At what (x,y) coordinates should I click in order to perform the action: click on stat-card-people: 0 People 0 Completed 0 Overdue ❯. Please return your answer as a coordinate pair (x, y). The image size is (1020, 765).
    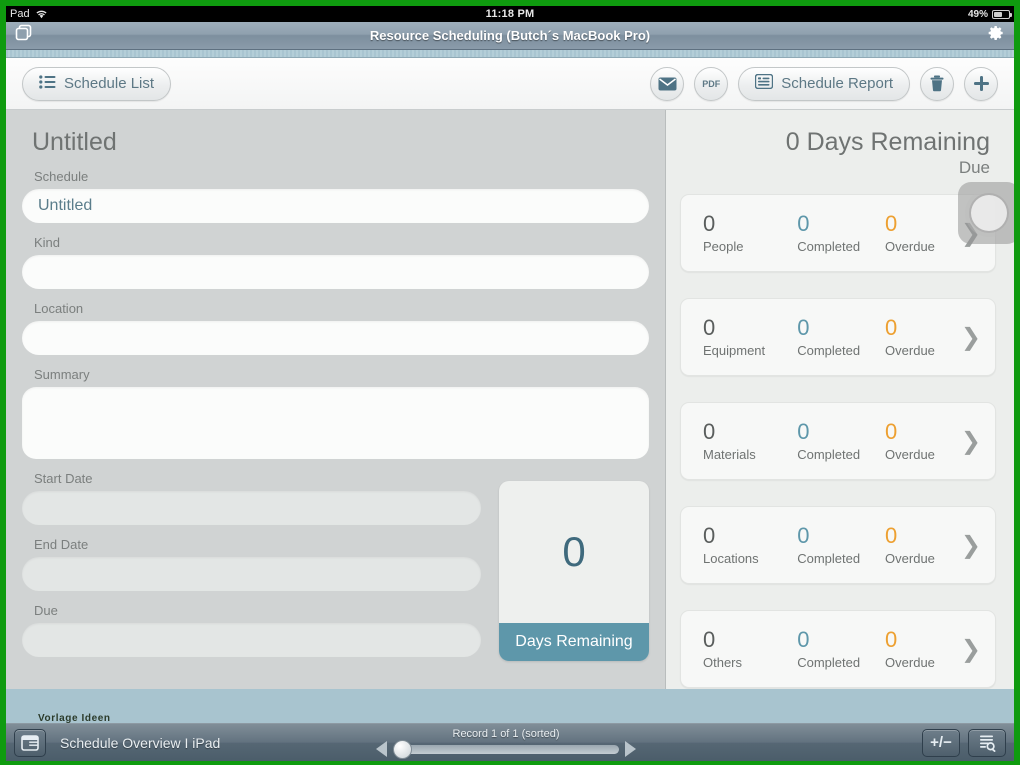
    Looking at the image, I should click on (838, 233).